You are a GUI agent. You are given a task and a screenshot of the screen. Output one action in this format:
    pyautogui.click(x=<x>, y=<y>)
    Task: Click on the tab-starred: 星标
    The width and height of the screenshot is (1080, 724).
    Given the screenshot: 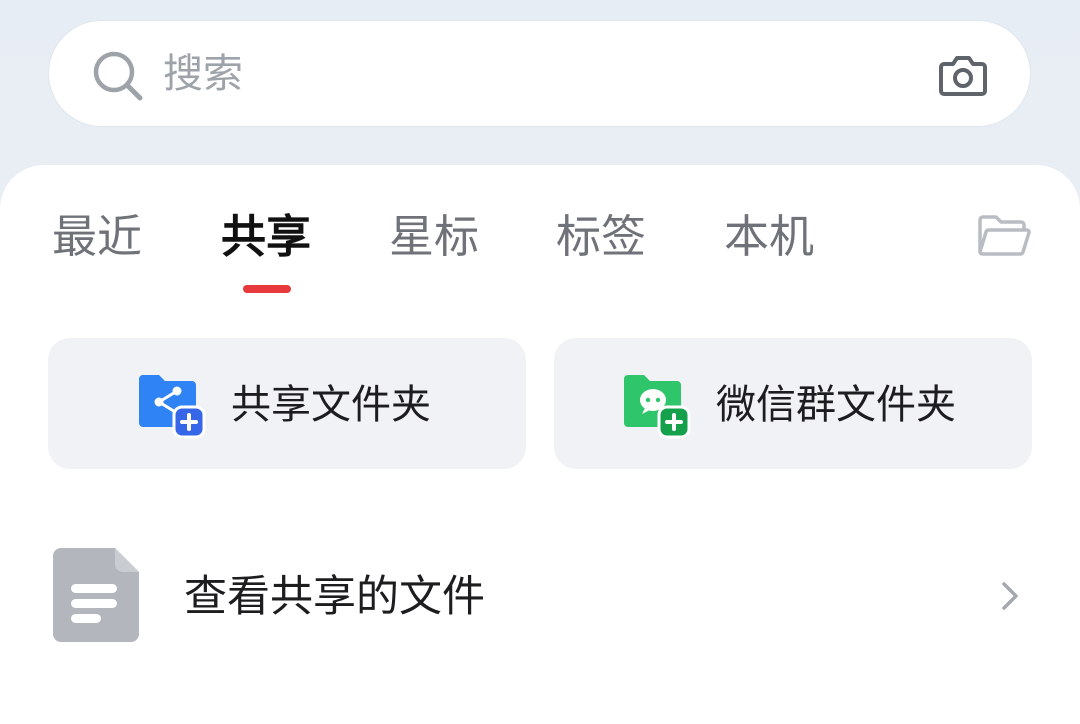 What is the action you would take?
    pyautogui.click(x=434, y=237)
    